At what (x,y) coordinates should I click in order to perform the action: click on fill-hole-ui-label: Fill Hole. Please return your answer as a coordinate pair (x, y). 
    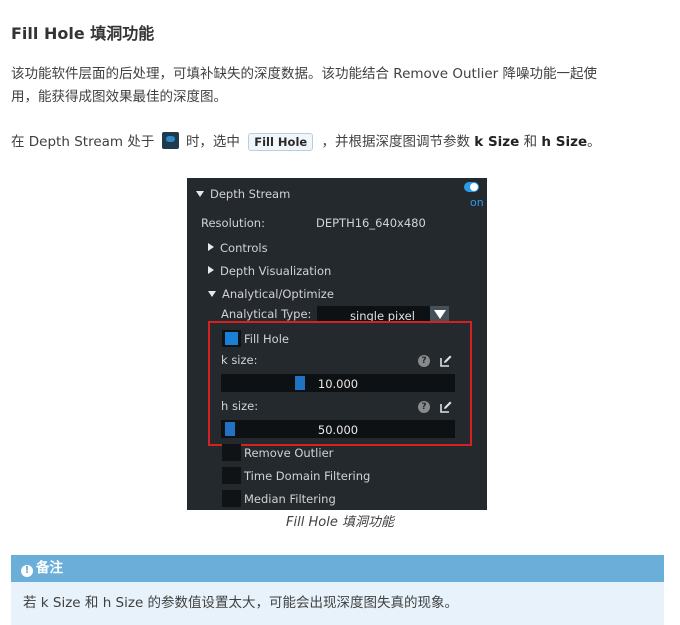
    Looking at the image, I should click on (281, 142).